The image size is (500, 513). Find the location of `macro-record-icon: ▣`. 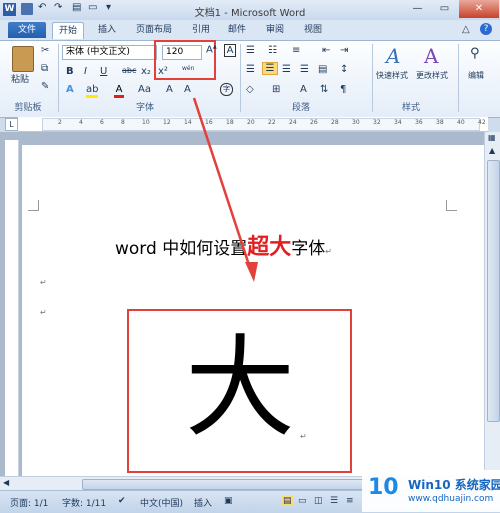

macro-record-icon: ▣ is located at coordinates (228, 501).